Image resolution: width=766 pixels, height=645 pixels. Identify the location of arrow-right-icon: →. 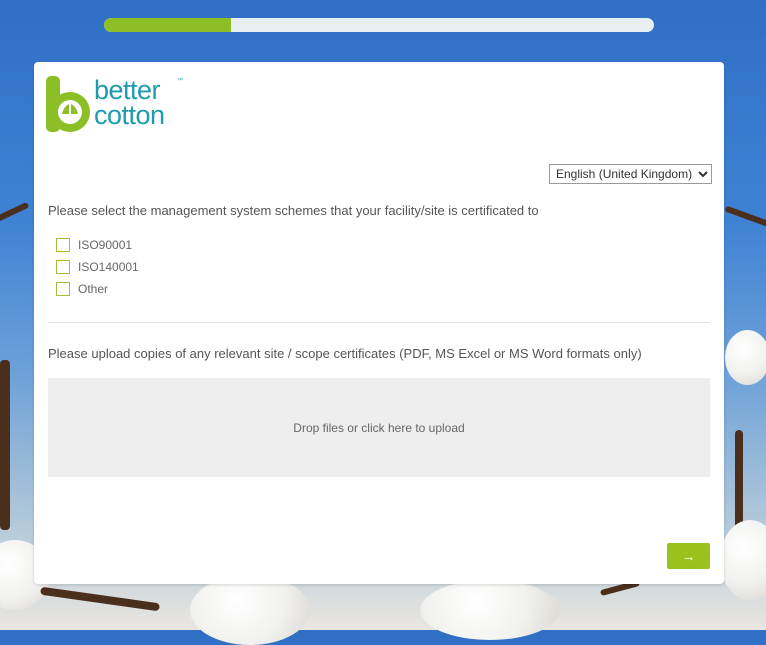
(688, 556).